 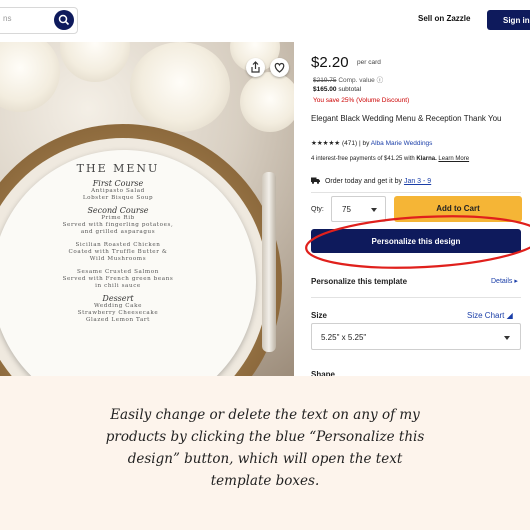 I want to click on add-to-cart-button: Add to Cart, so click(x=458, y=209).